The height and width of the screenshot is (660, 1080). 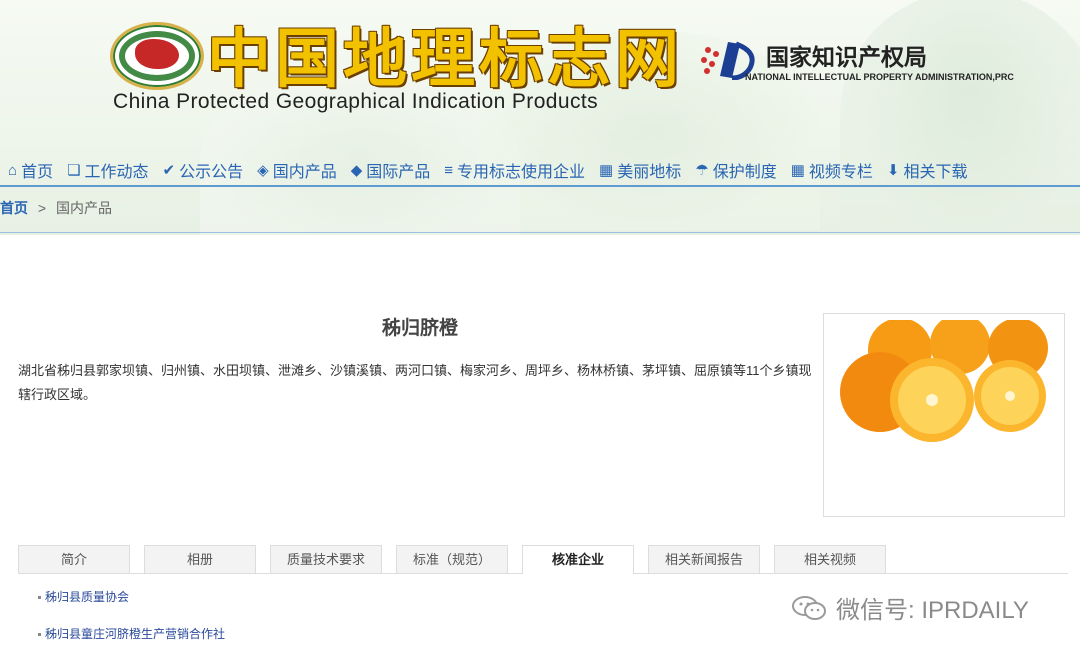 What do you see at coordinates (326, 559) in the screenshot?
I see `tab-quality-requirements: 质量技术要求` at bounding box center [326, 559].